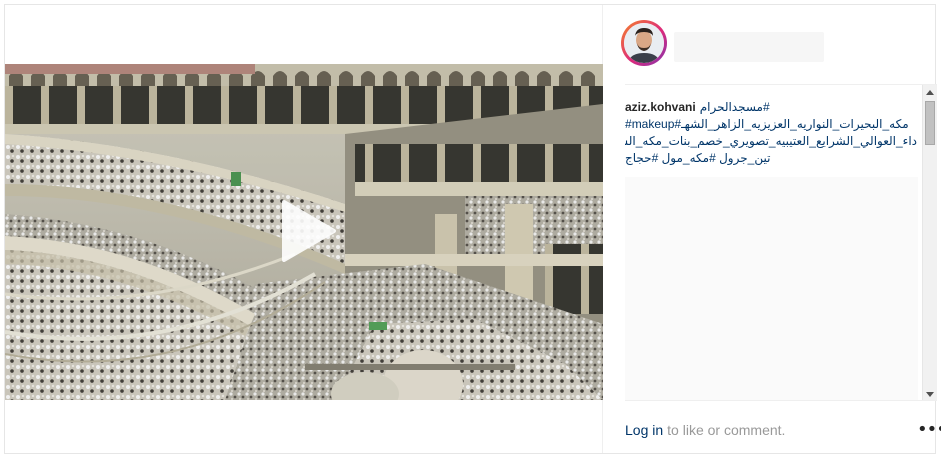 The image size is (941, 458). Describe the element at coordinates (930, 92) in the screenshot. I see `scroll-up-icon` at that location.